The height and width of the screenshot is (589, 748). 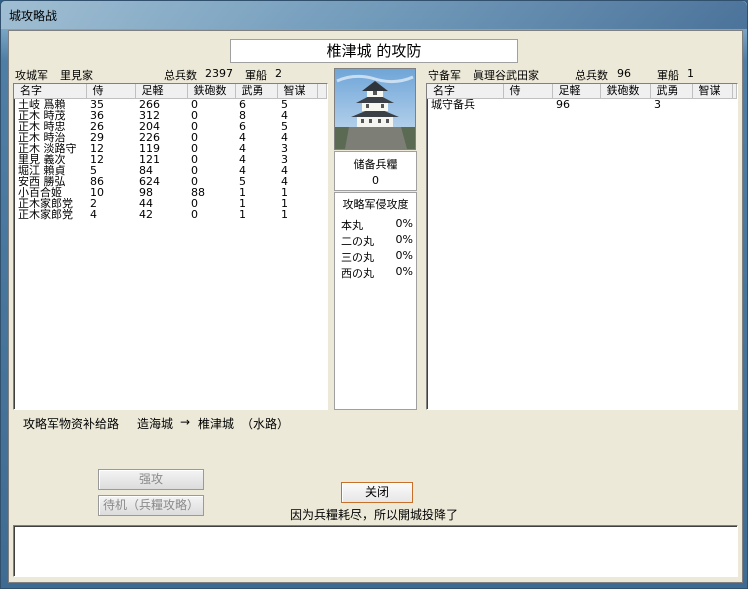 What do you see at coordinates (374, 51) in the screenshot?
I see `castle-battle-title: 椎津城 的攻防` at bounding box center [374, 51].